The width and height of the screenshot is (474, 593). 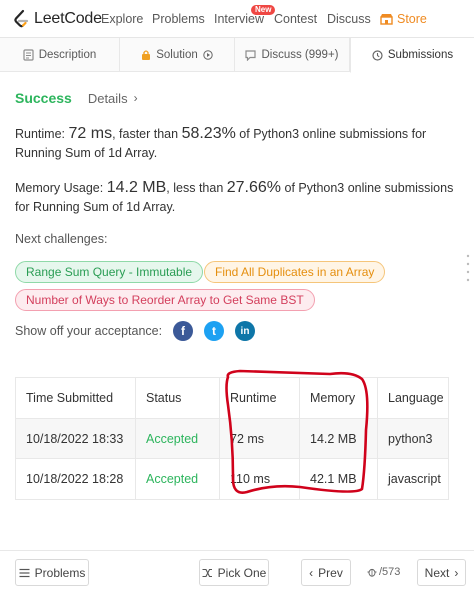 What do you see at coordinates (214, 331) in the screenshot?
I see `twitter-icon: t` at bounding box center [214, 331].